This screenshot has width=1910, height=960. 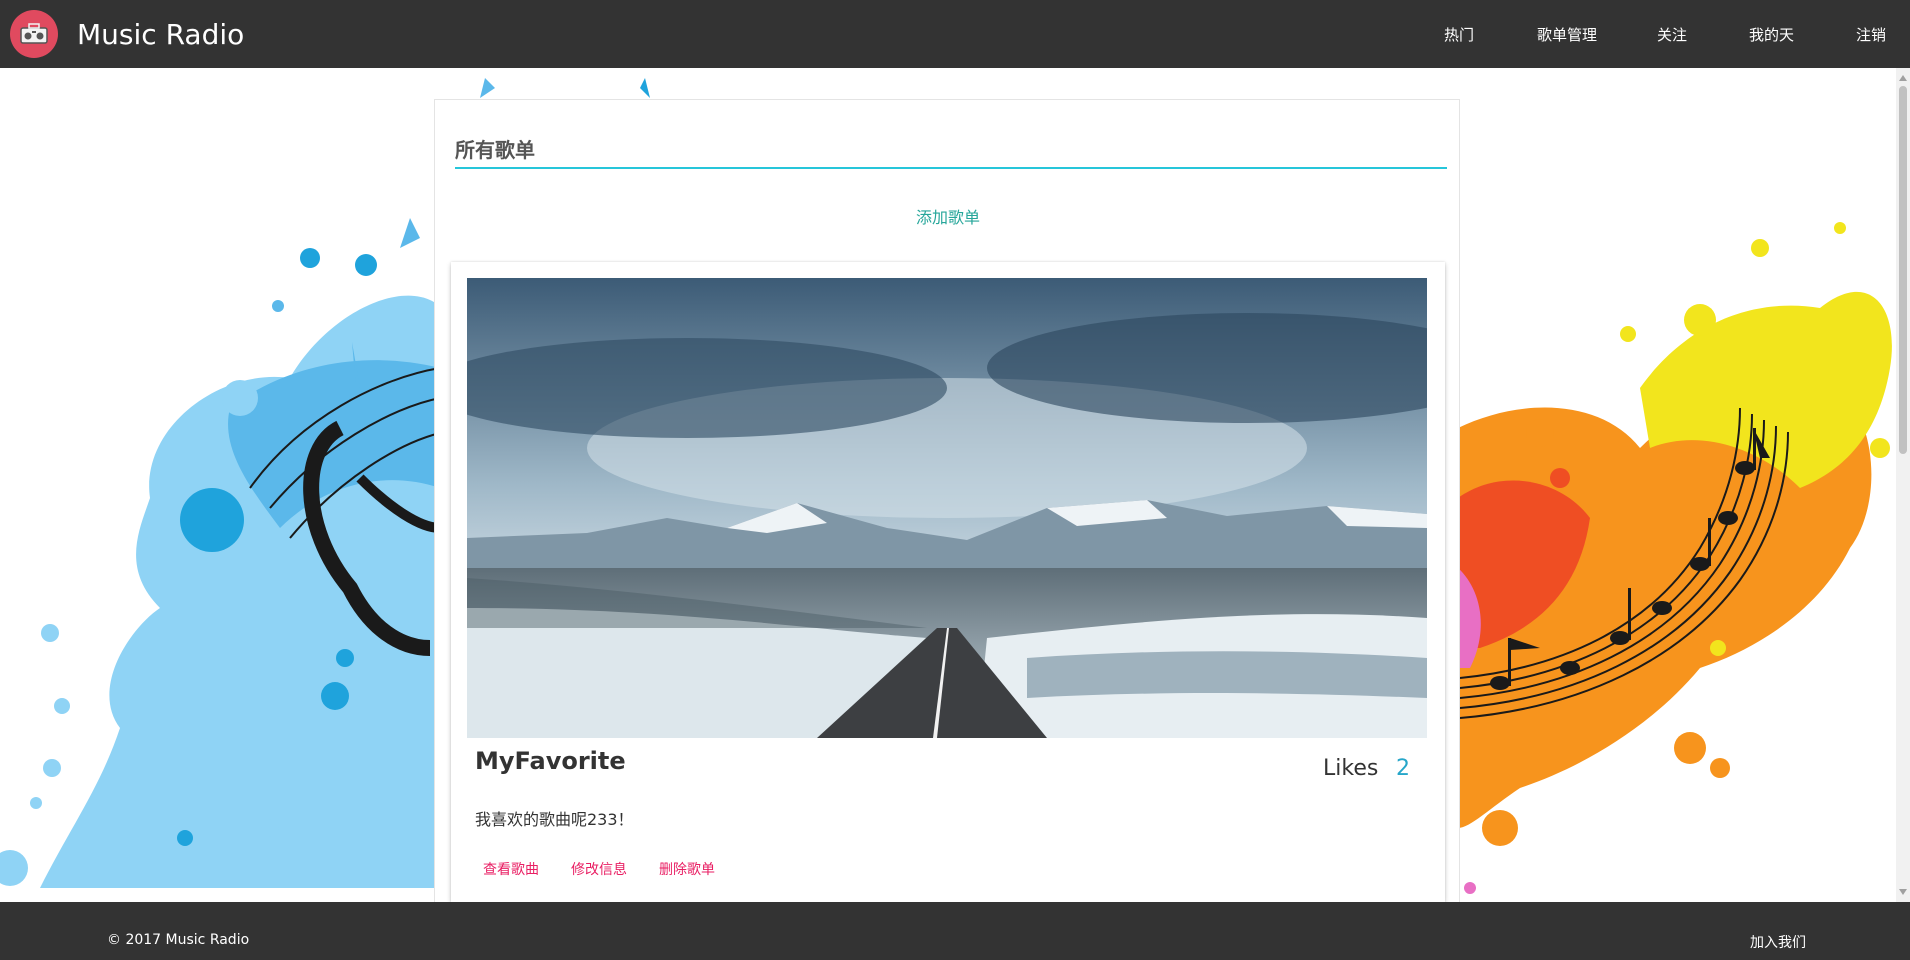 I want to click on likes-label: Likes, so click(x=1351, y=768).